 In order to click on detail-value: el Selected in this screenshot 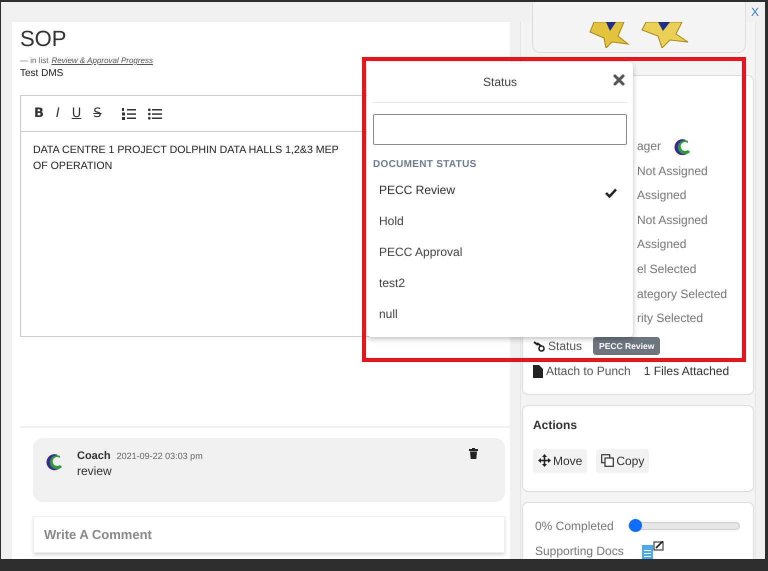, I will do `click(666, 269)`.